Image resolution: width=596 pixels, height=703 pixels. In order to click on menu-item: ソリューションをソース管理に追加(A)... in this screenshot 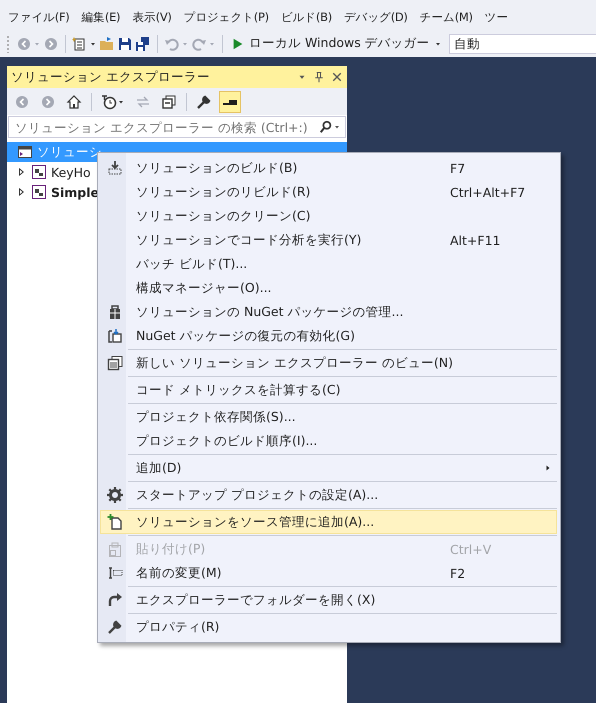, I will do `click(328, 522)`.